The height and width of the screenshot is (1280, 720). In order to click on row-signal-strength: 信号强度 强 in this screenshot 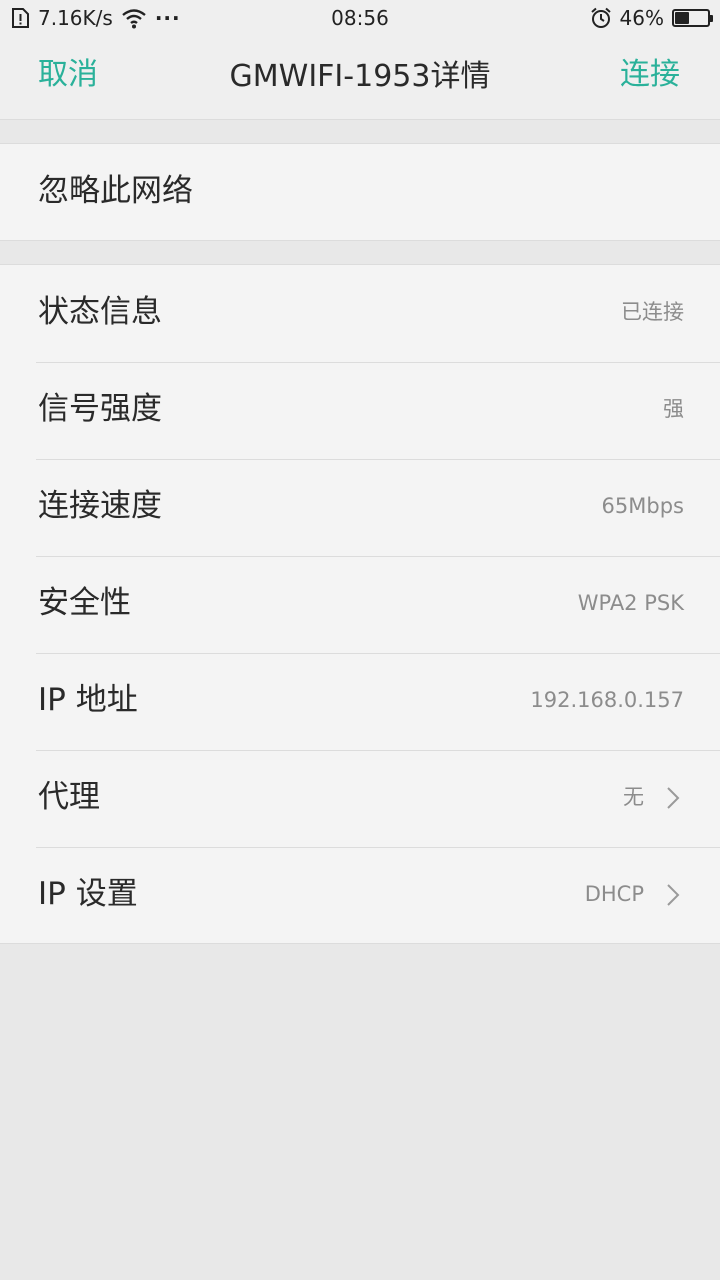, I will do `click(360, 410)`.